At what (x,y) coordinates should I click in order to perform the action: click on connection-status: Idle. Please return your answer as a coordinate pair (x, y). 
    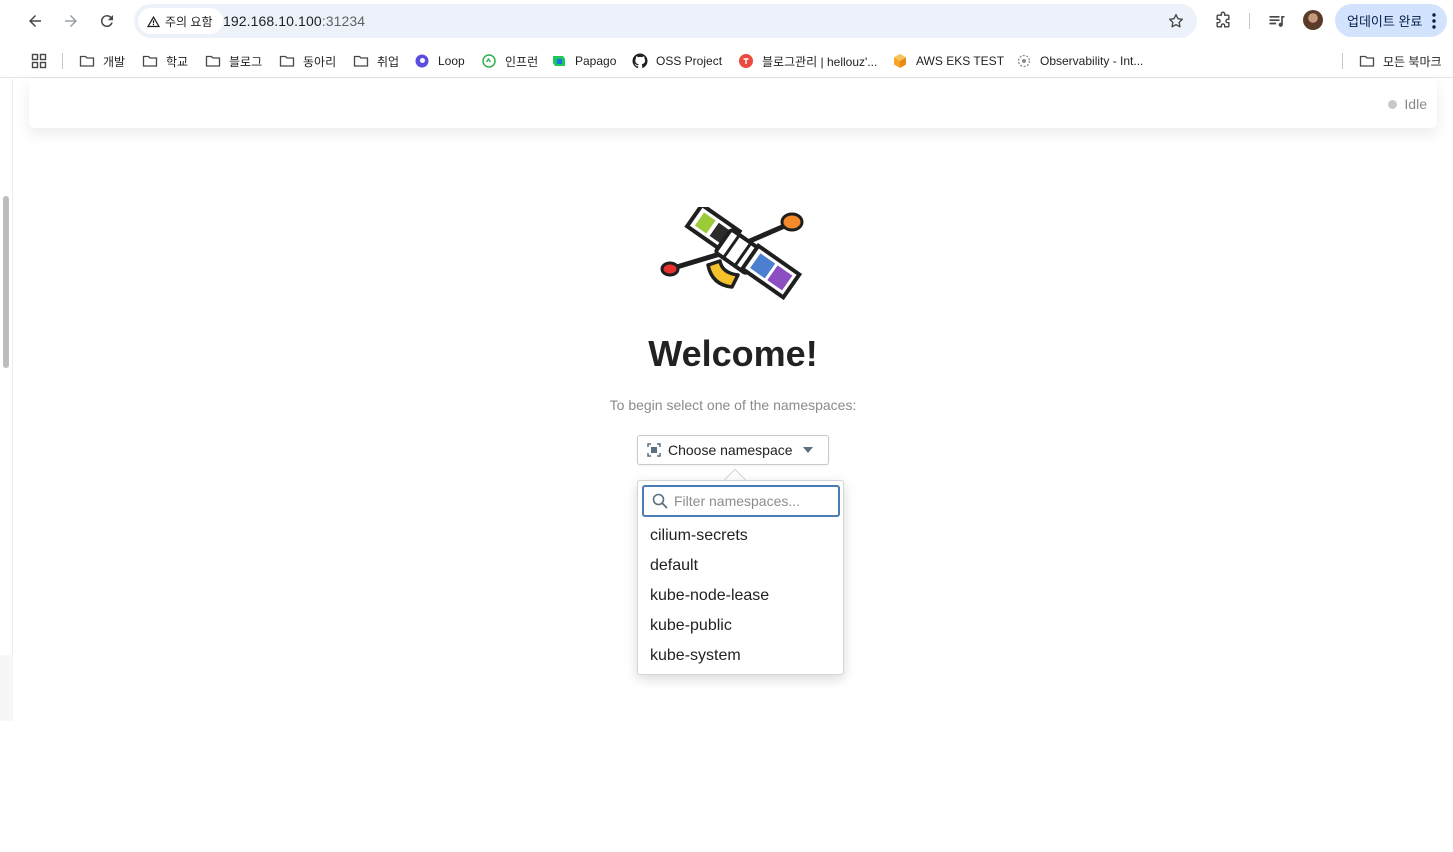
    Looking at the image, I should click on (1407, 104).